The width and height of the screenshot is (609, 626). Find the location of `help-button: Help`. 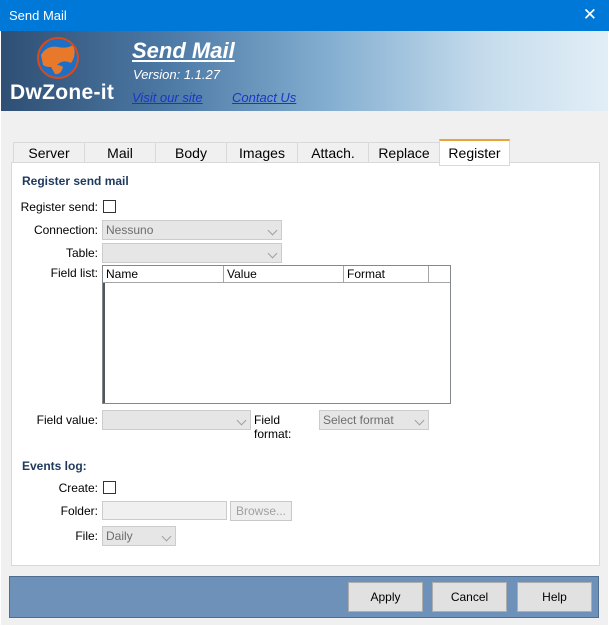

help-button: Help is located at coordinates (554, 597).